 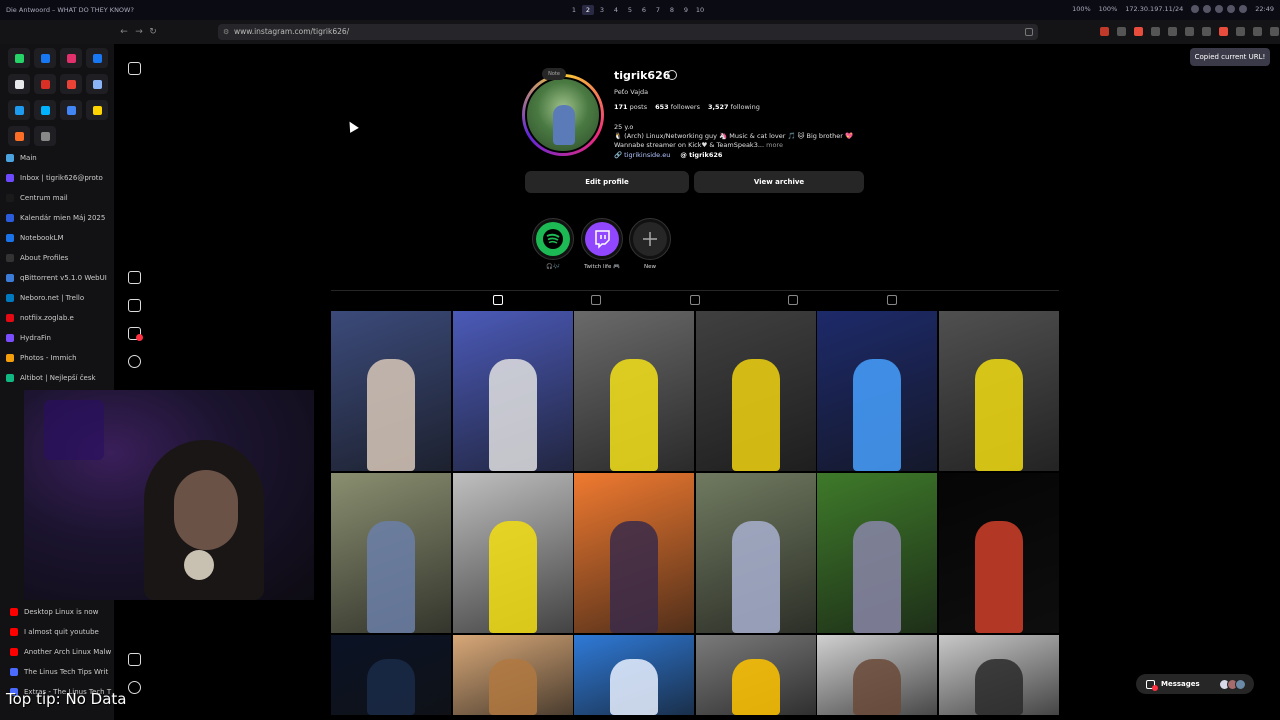 I want to click on reader-mode-icon, so click(x=1029, y=32).